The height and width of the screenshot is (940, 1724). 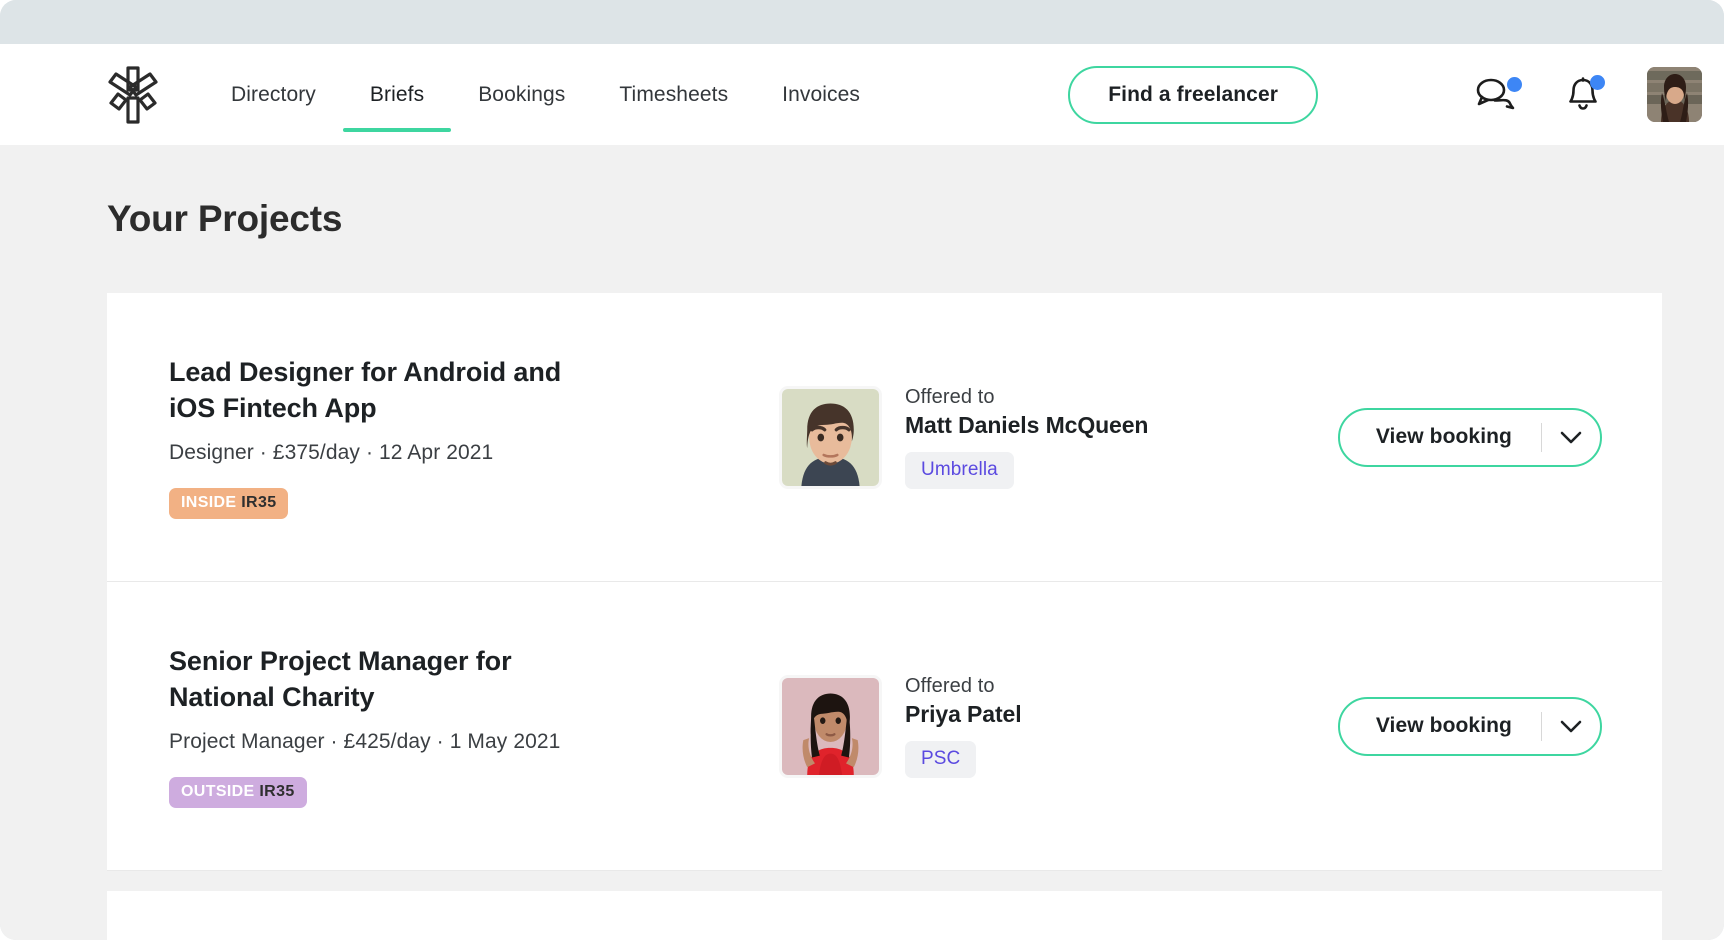 I want to click on project-card-partial, so click(x=884, y=915).